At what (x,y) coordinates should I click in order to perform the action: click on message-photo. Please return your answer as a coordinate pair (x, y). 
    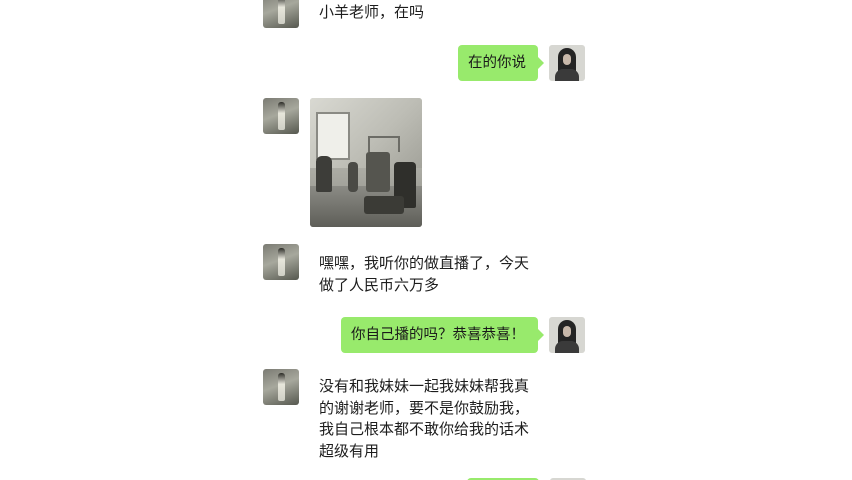
    Looking at the image, I should click on (366, 162).